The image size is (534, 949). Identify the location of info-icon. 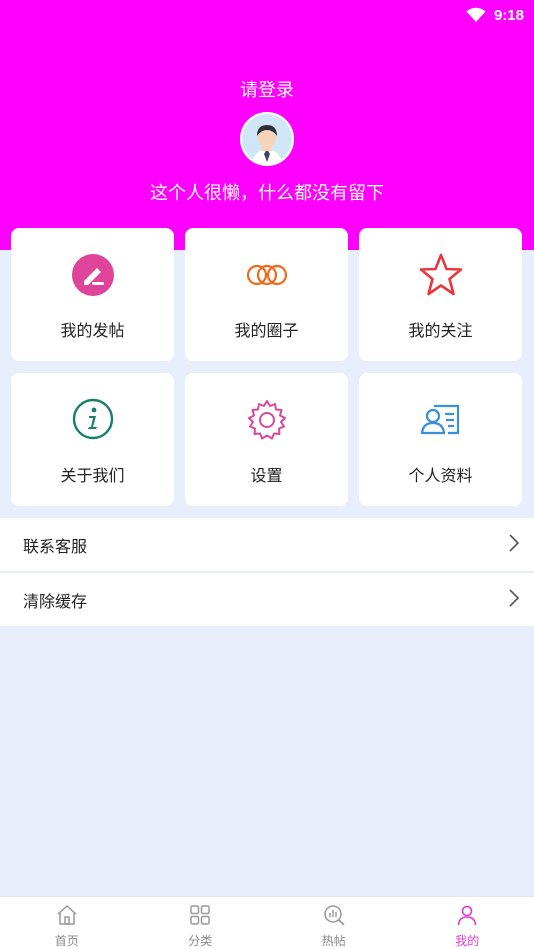
(92, 419).